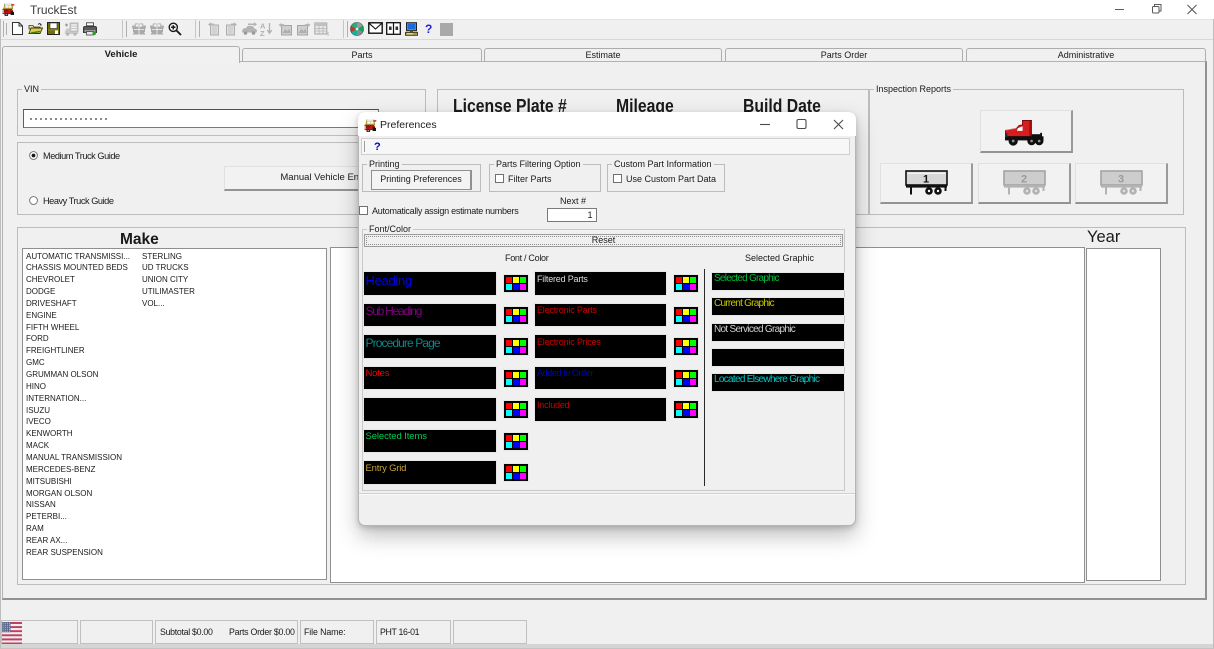 The height and width of the screenshot is (649, 1214). Describe the element at coordinates (1024, 180) in the screenshot. I see `svg-text: 2` at that location.